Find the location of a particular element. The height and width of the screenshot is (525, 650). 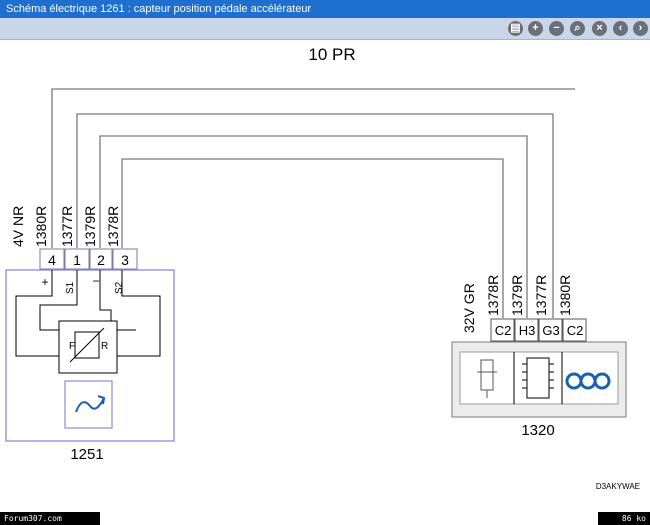

right-pin-c2a: C2 is located at coordinates (503, 330).